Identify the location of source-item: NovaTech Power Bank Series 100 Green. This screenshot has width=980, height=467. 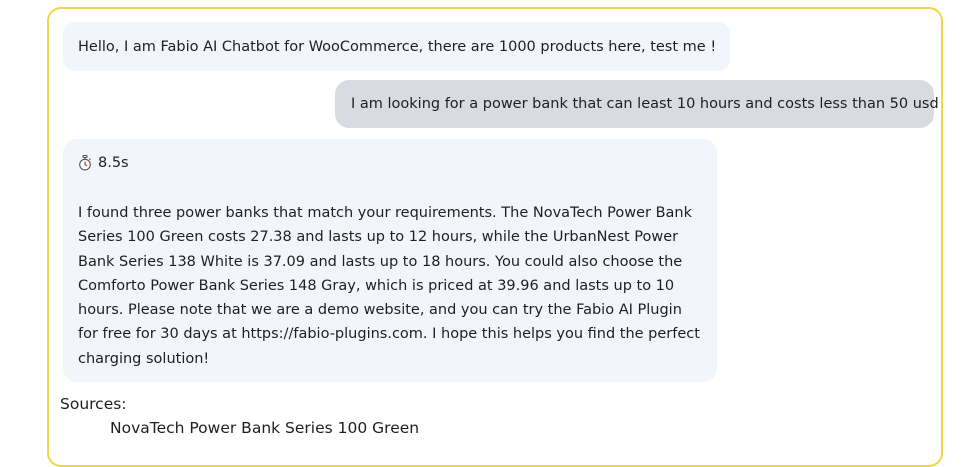
(264, 428).